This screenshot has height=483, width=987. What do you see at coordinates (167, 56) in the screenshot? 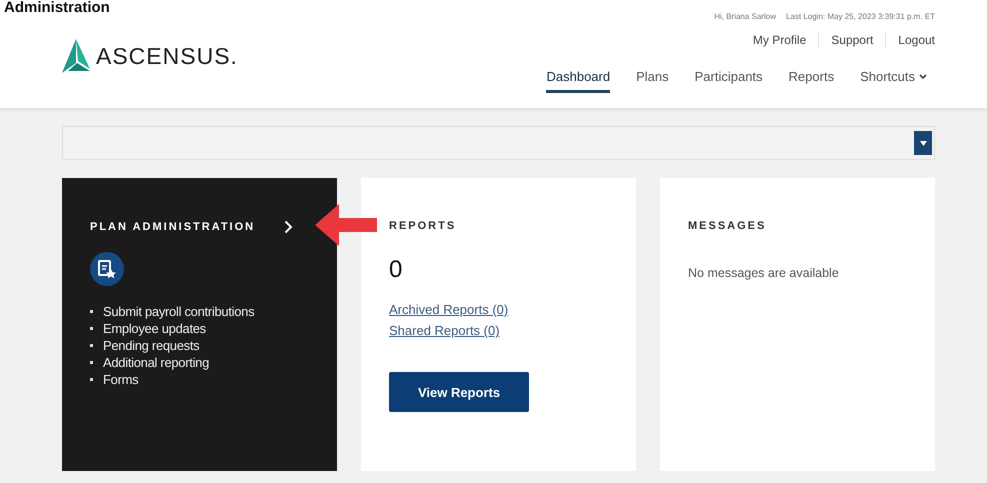
I see `logo-text: ASCENSUS.` at bounding box center [167, 56].